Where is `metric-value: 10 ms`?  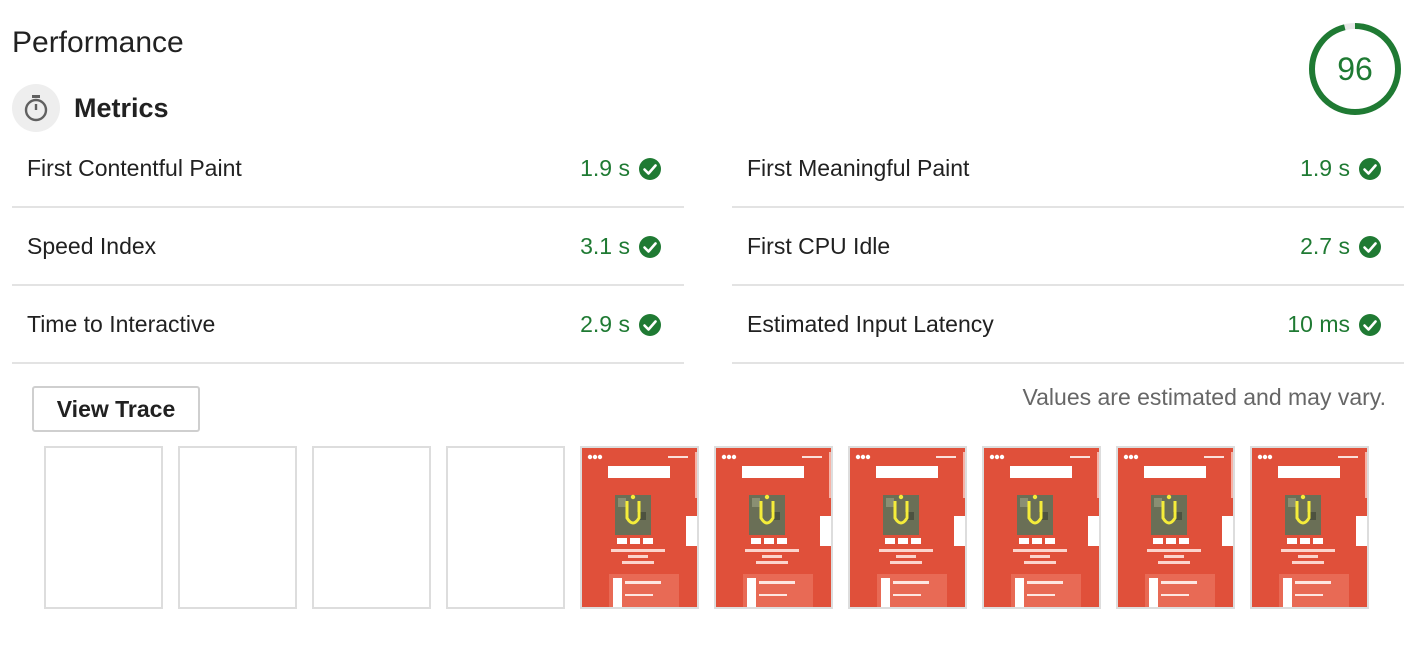
metric-value: 10 ms is located at coordinates (1318, 324).